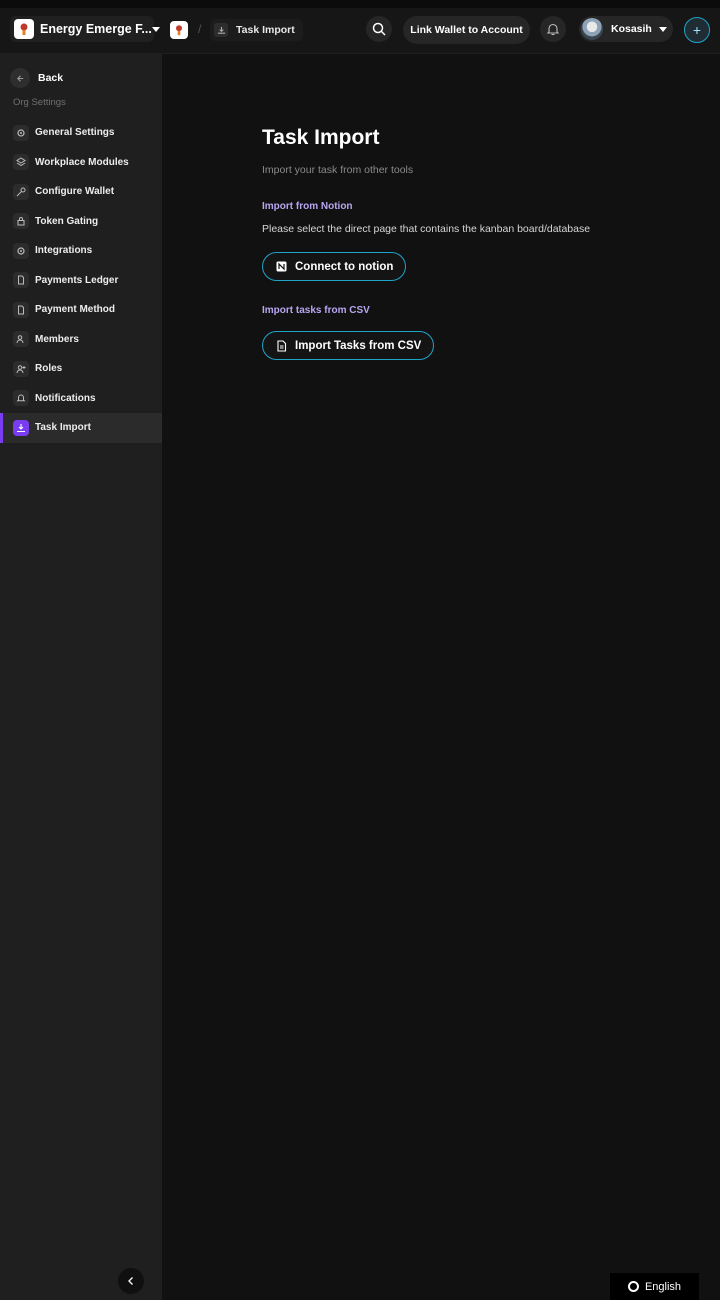  I want to click on arrow-left-icon, so click(20, 78).